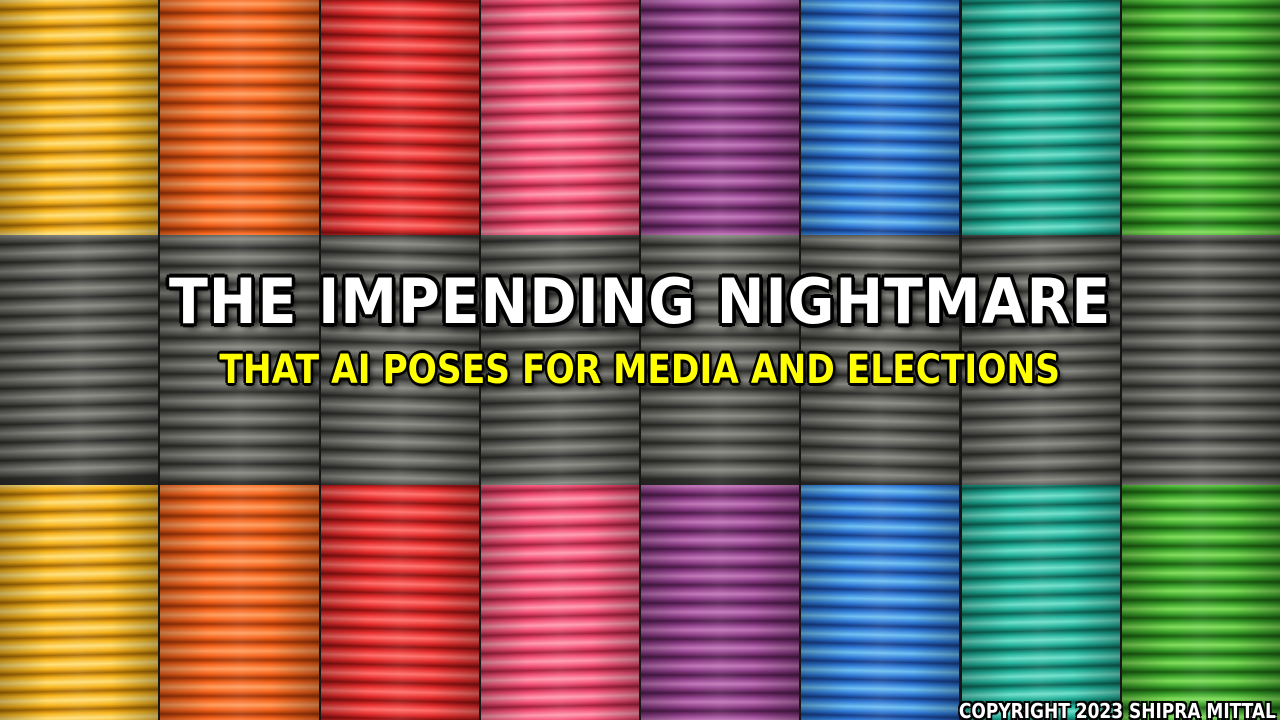 This screenshot has width=1280, height=720. Describe the element at coordinates (640, 370) in the screenshot. I see `subheadline: THAT AI POSES FOR MEDIA AND ELECTIONS` at that location.